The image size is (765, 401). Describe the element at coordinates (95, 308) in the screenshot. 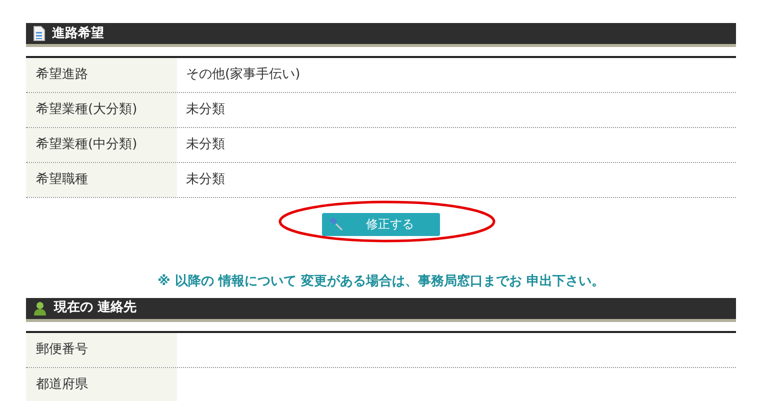

I see `section-title: 現在の 連絡先` at that location.